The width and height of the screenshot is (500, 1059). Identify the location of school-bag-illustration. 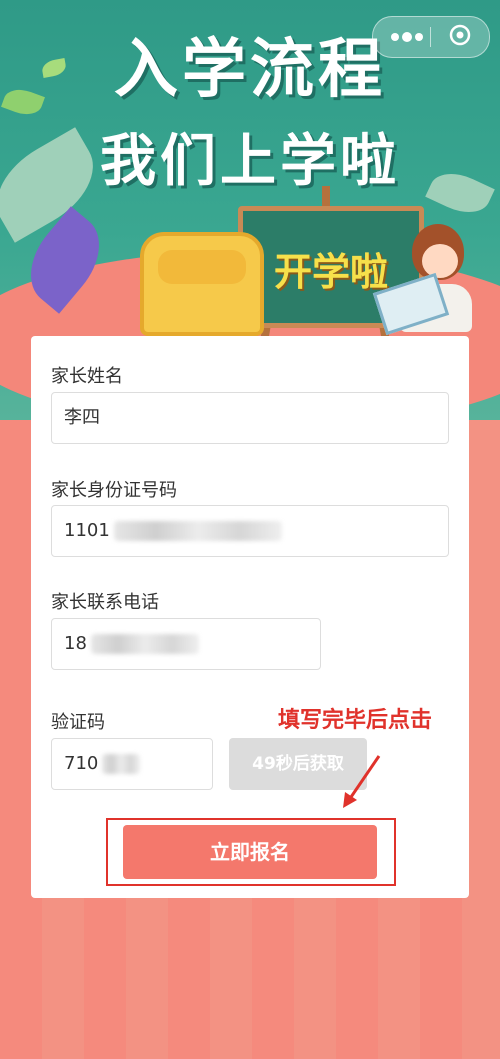
(202, 284).